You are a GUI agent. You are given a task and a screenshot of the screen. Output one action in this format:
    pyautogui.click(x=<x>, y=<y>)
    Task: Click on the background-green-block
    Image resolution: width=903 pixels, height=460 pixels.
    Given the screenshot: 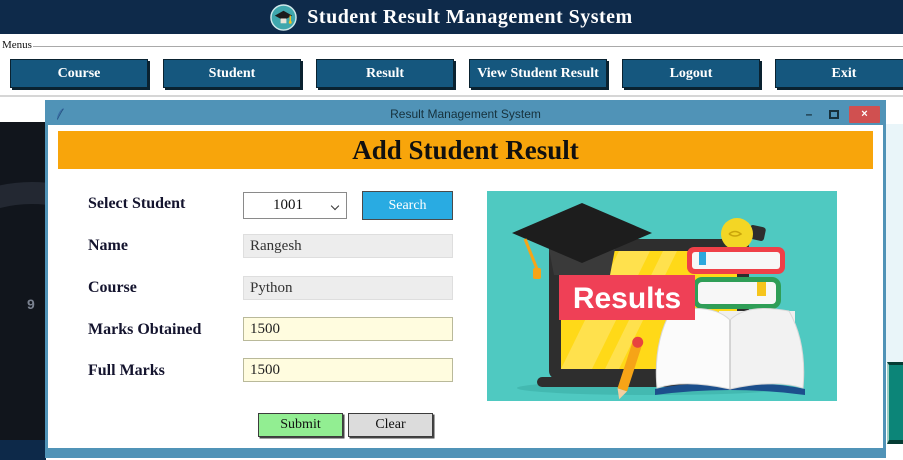 What is the action you would take?
    pyautogui.click(x=895, y=403)
    